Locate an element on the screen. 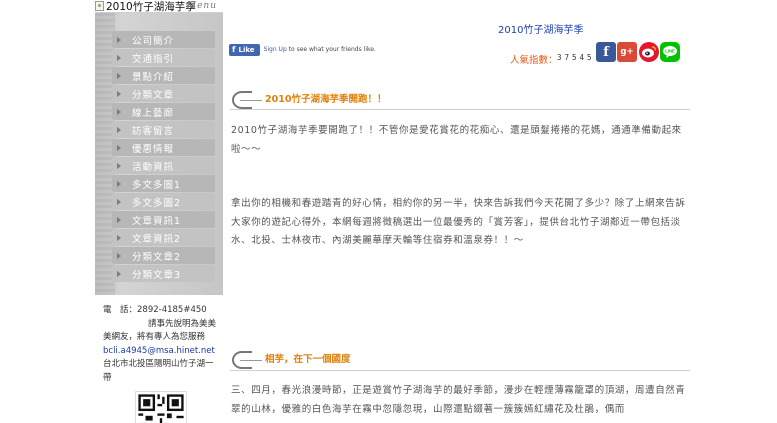 This screenshot has height=423, width=777. qr-code-icon is located at coordinates (161, 407).